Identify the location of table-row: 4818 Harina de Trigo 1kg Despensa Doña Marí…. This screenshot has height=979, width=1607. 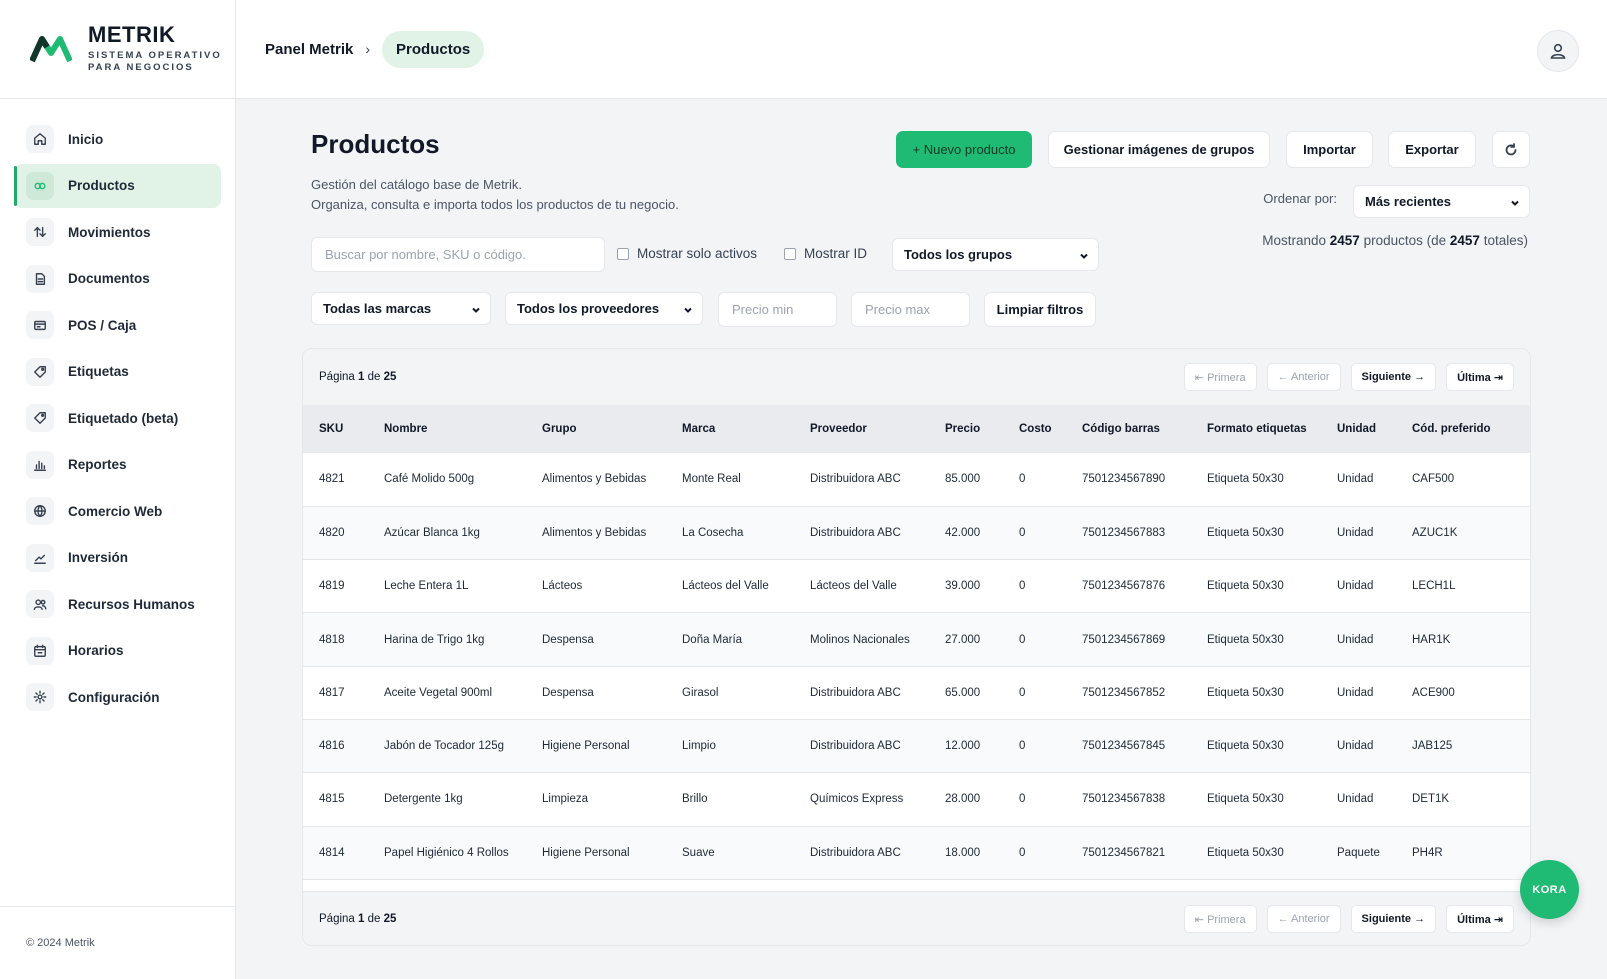
(916, 639).